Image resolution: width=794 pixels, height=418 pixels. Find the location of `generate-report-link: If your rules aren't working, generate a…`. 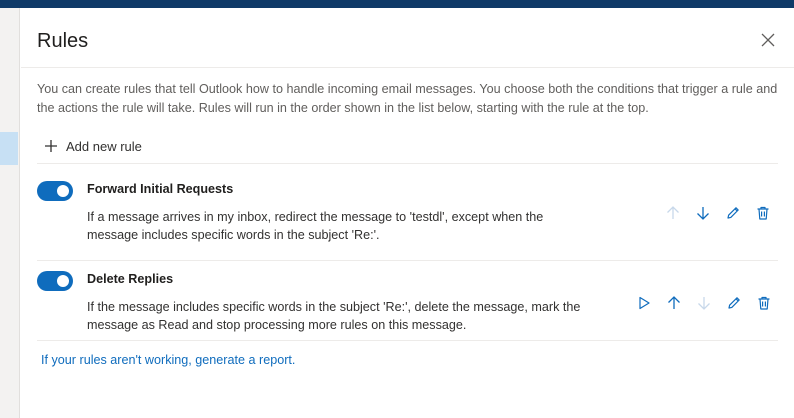

generate-report-link: If your rules aren't working, generate a… is located at coordinates (168, 360).